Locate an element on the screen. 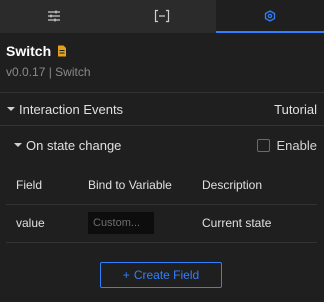 The height and width of the screenshot is (302, 324). sliders-icon is located at coordinates (54, 15).